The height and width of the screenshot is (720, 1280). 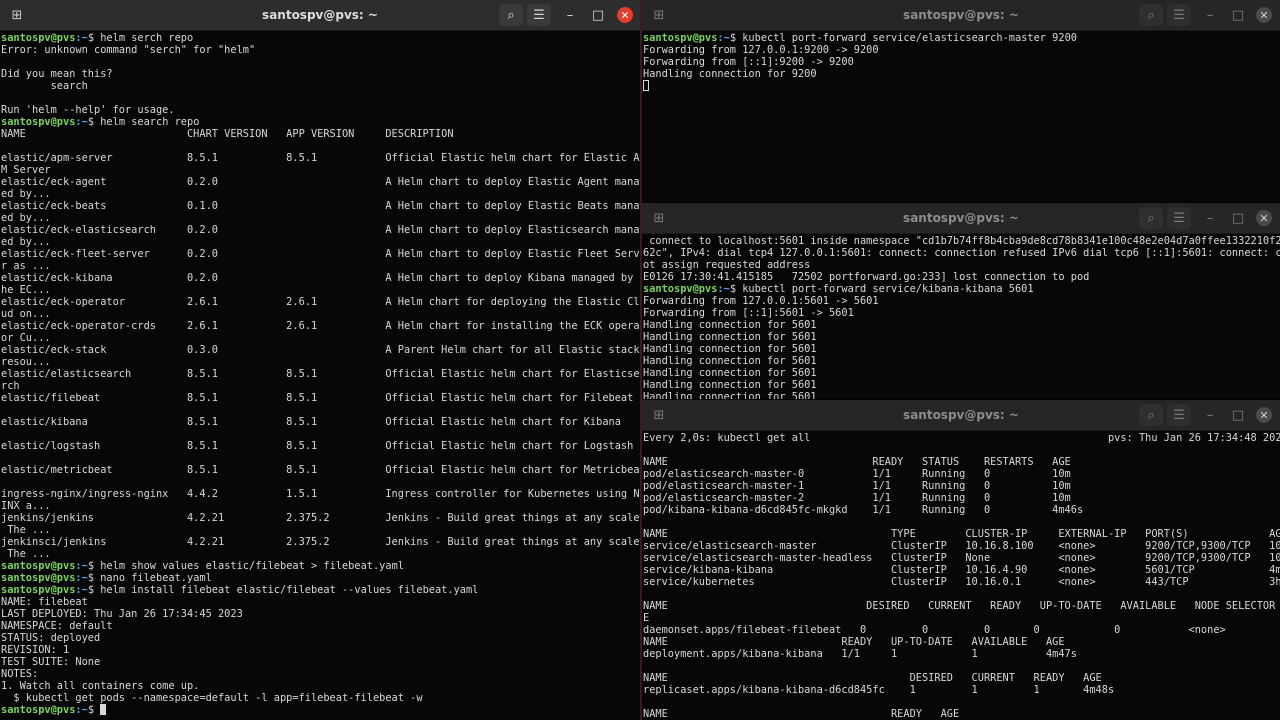 What do you see at coordinates (51, 662) in the screenshot?
I see `terminal-line: TEST SUITE: None` at bounding box center [51, 662].